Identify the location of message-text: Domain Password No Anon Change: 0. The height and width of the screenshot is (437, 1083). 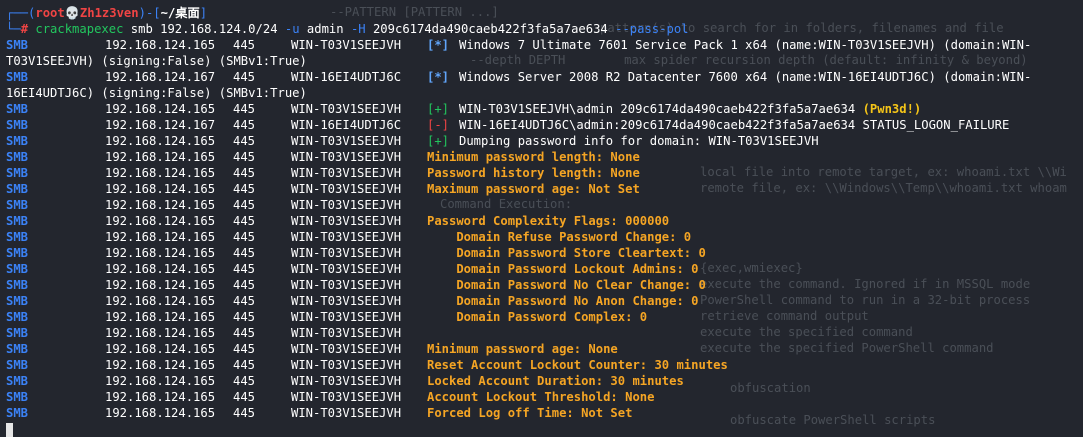
(563, 301).